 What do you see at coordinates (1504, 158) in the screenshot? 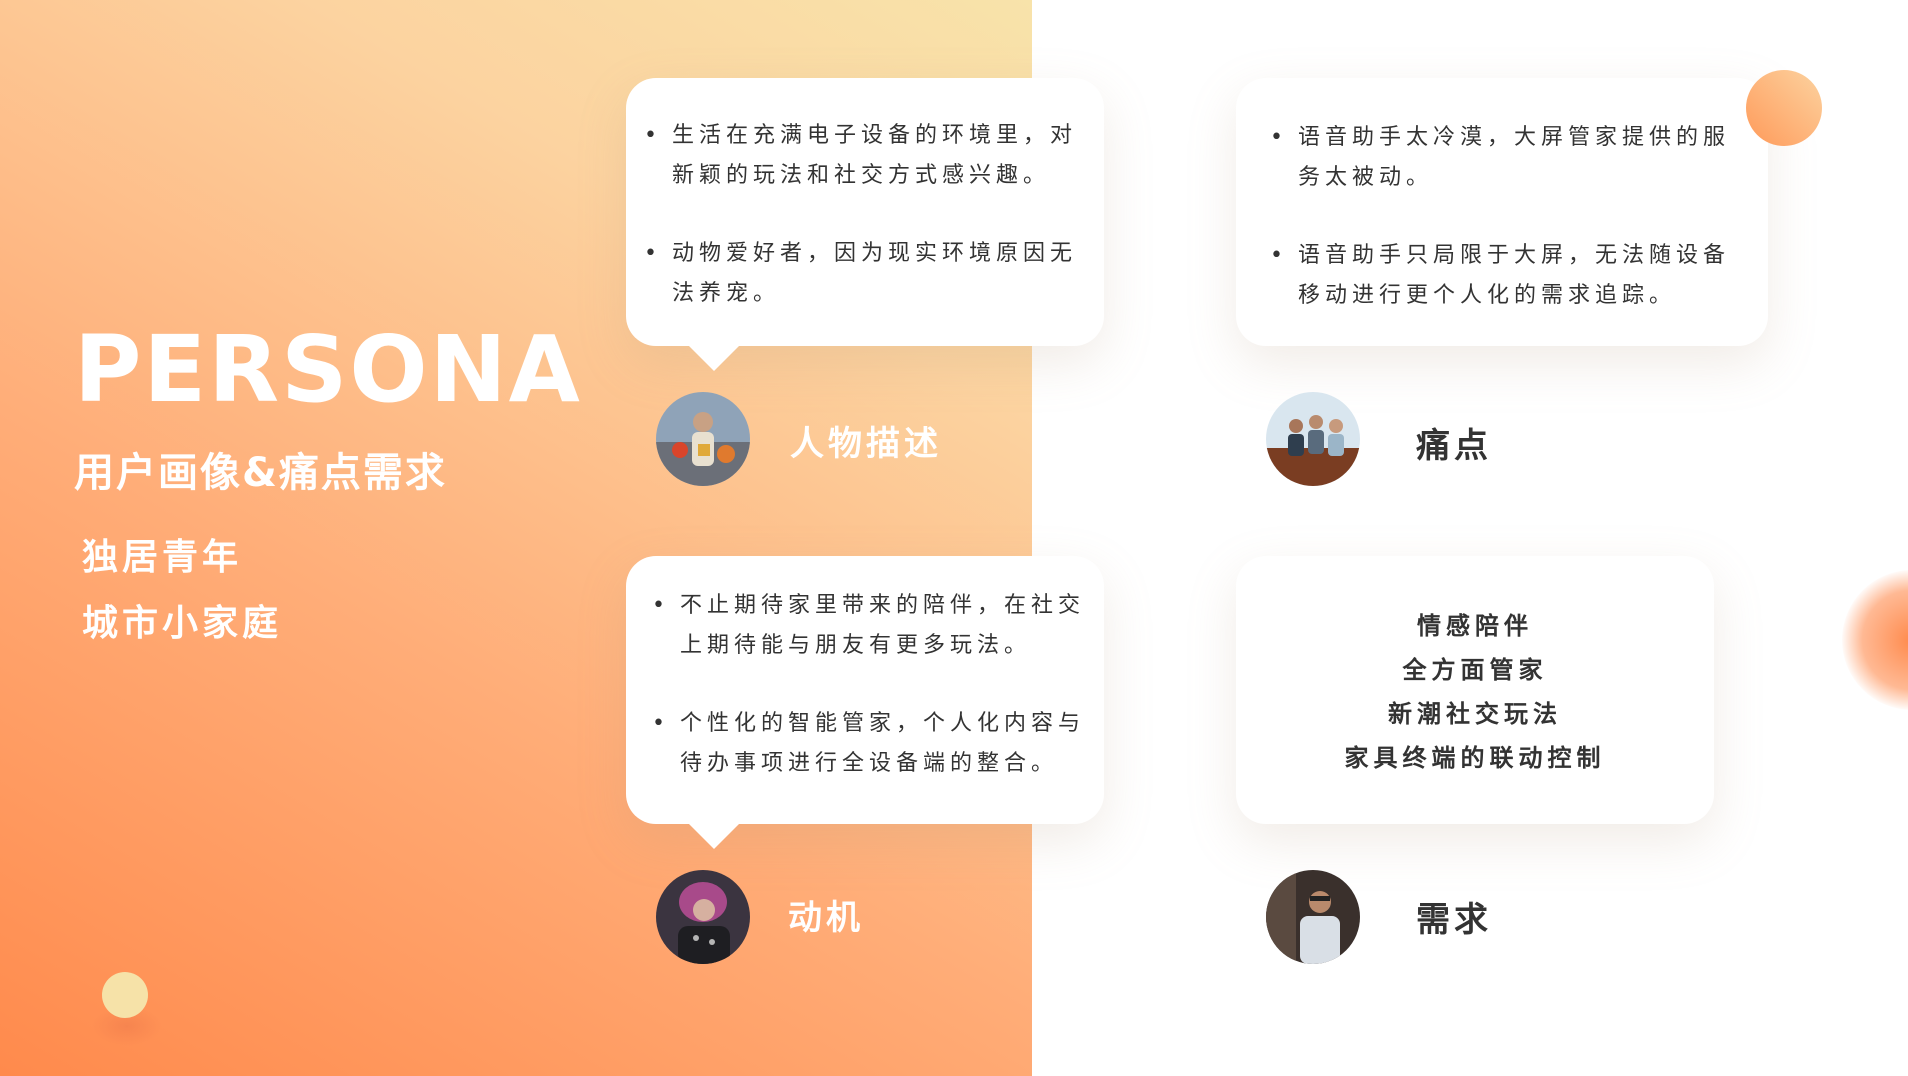
I see `pain-point-item: 语音助手太冷漠，大屏管家提供的服务太被动。` at bounding box center [1504, 158].